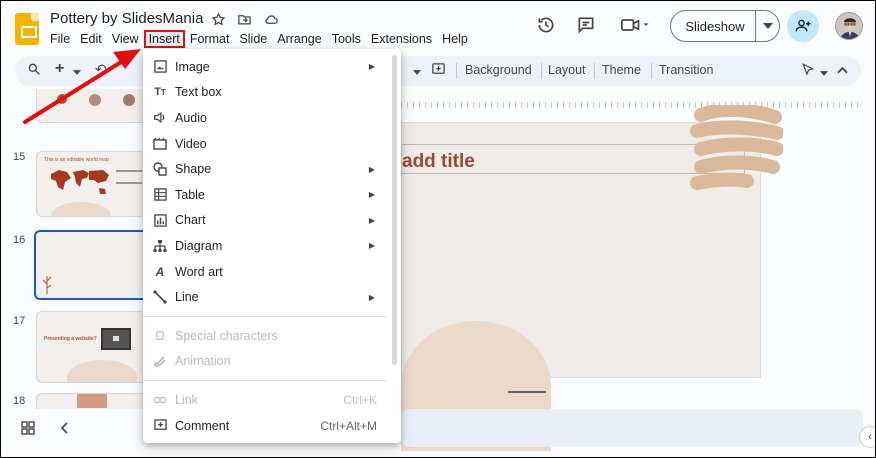  Describe the element at coordinates (76, 160) in the screenshot. I see `slide-thumbnail-title: This is an editable world map` at that location.